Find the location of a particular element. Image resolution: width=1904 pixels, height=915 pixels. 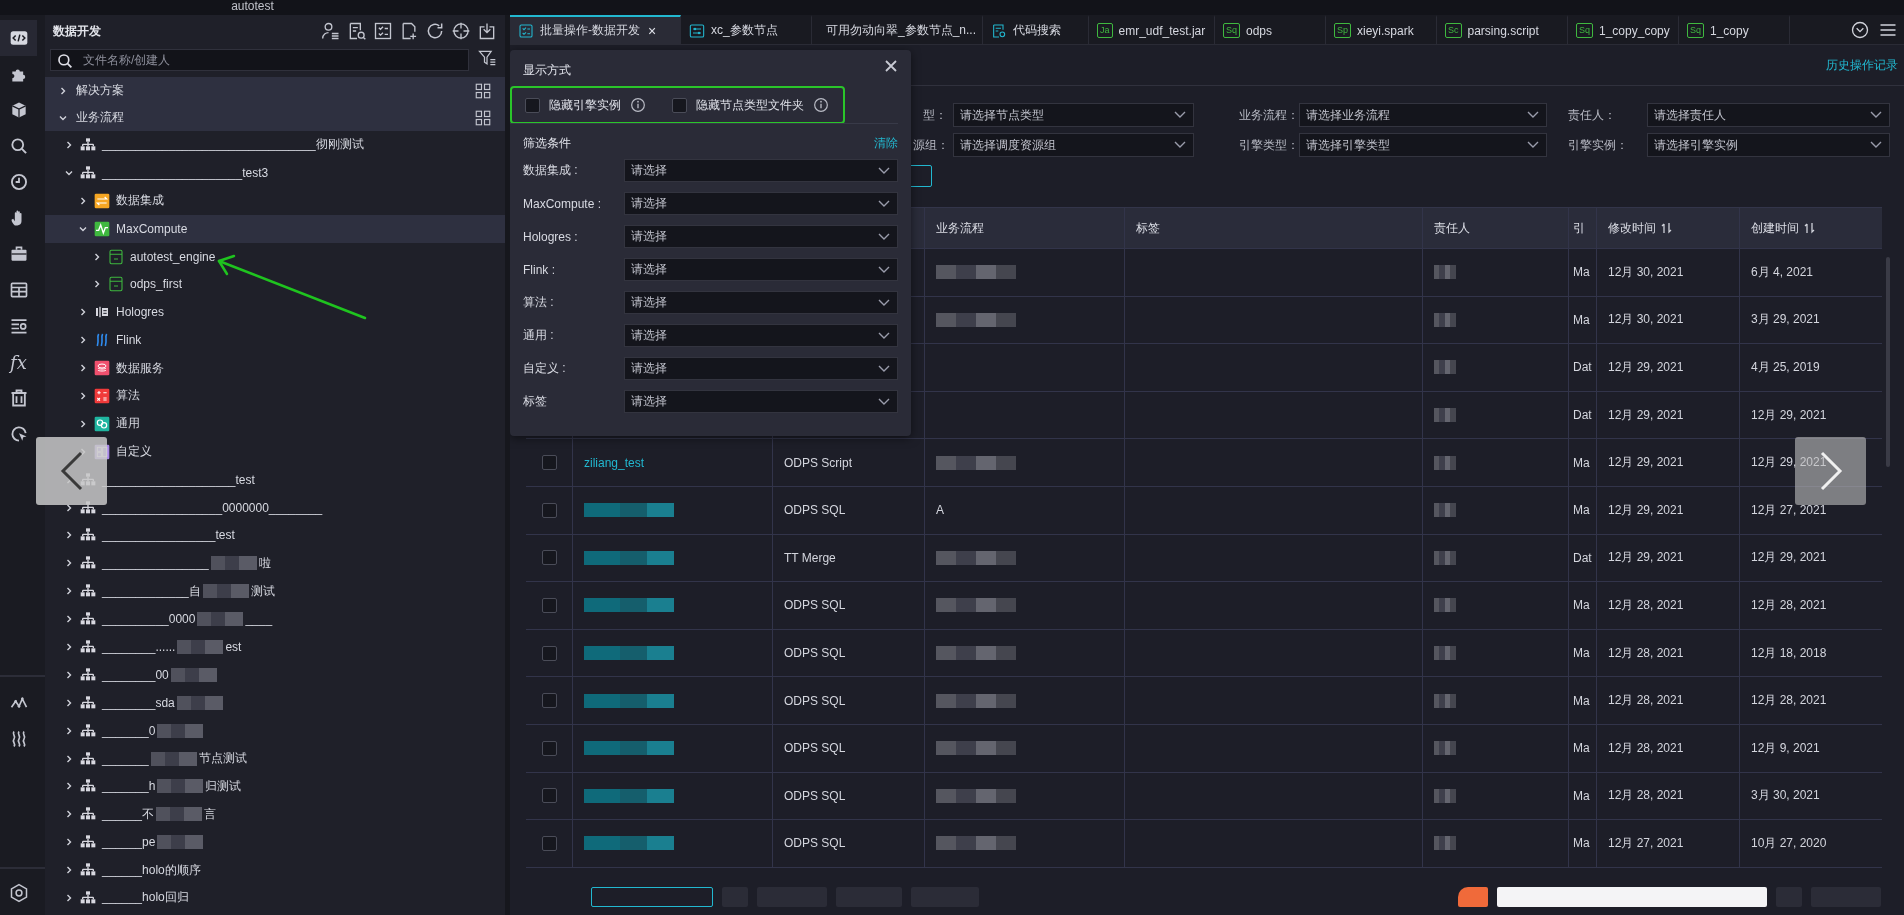

tab: 批量操作-数据开发 × is located at coordinates (595, 29).